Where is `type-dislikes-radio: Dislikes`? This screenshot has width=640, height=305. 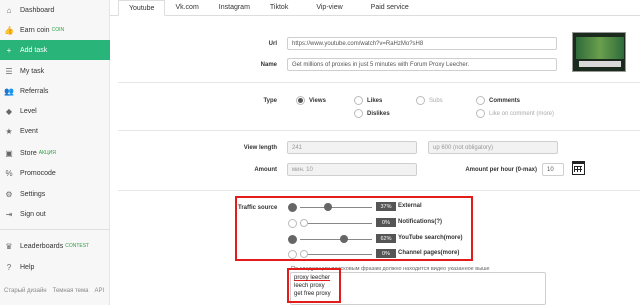
type-dislikes-radio: Dislikes is located at coordinates (372, 113).